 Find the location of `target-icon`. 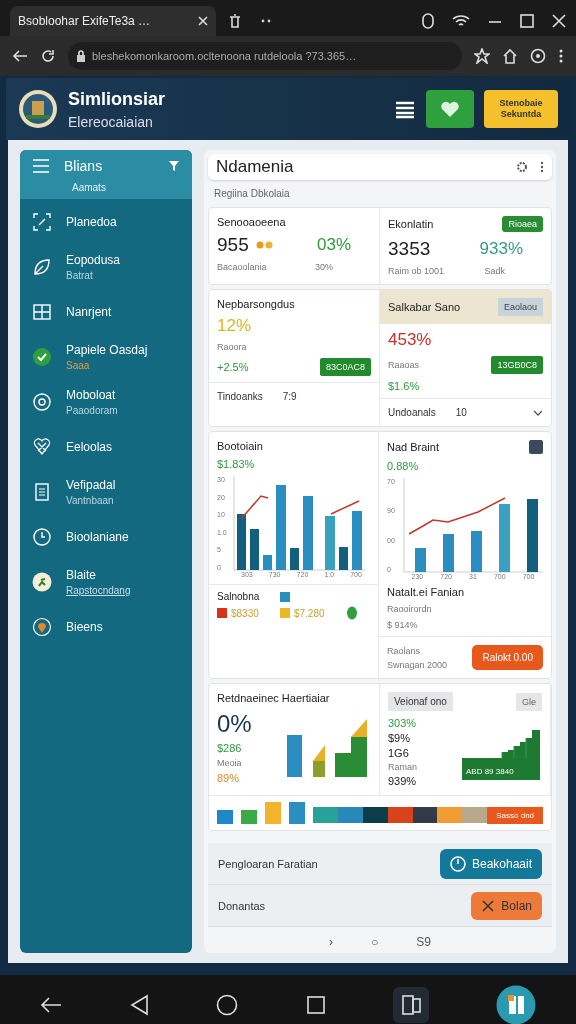

target-icon is located at coordinates (42, 401).